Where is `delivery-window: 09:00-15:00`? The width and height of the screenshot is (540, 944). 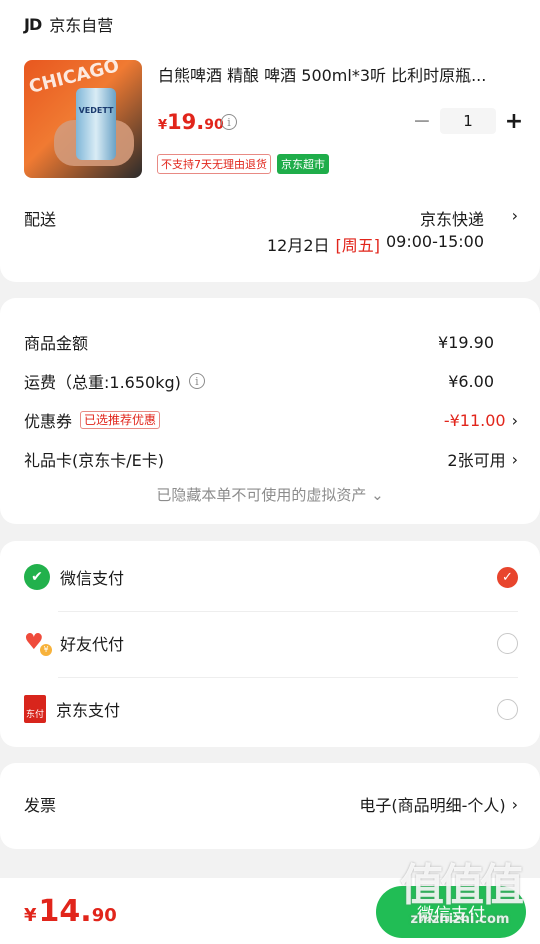
delivery-window: 09:00-15:00 is located at coordinates (435, 241).